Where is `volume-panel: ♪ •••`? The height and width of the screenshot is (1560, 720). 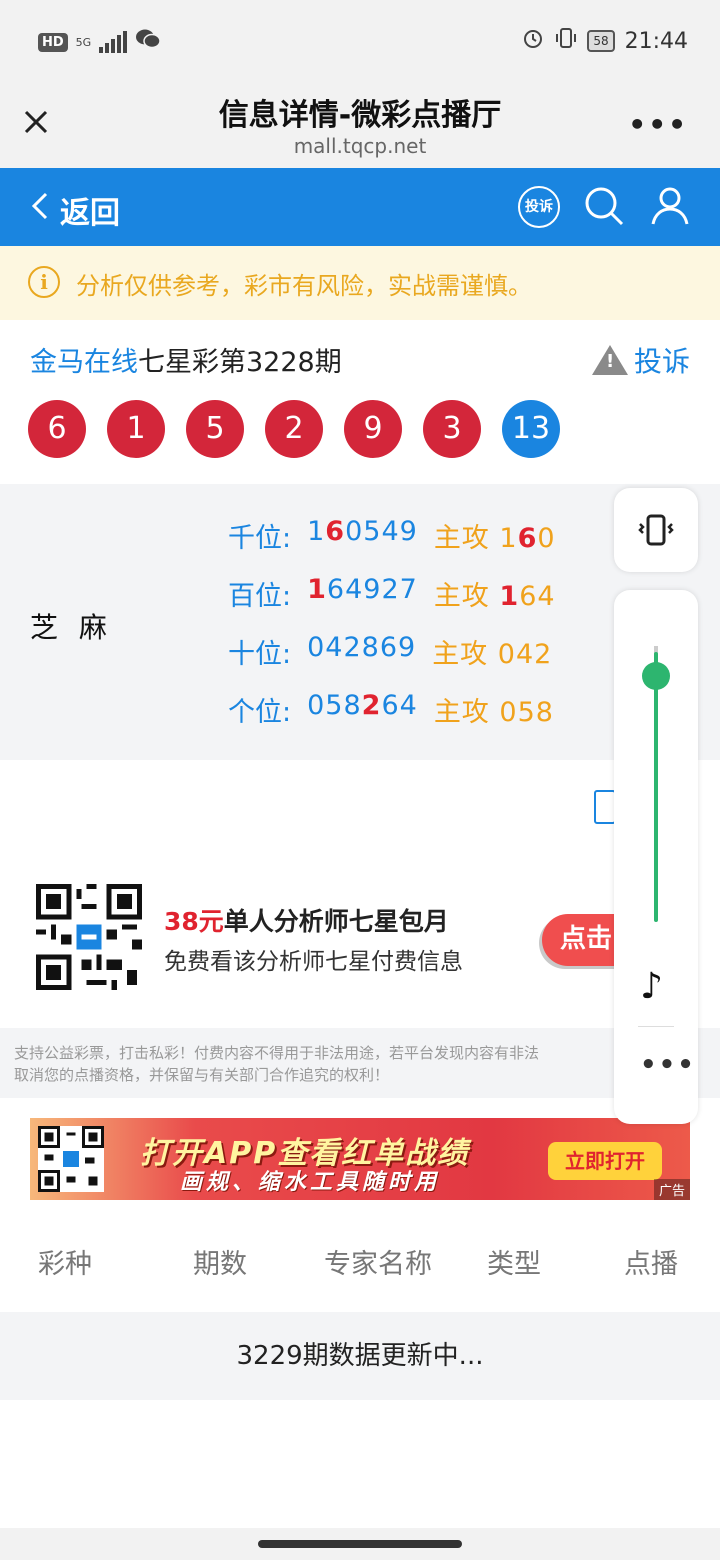 volume-panel: ♪ ••• is located at coordinates (656, 857).